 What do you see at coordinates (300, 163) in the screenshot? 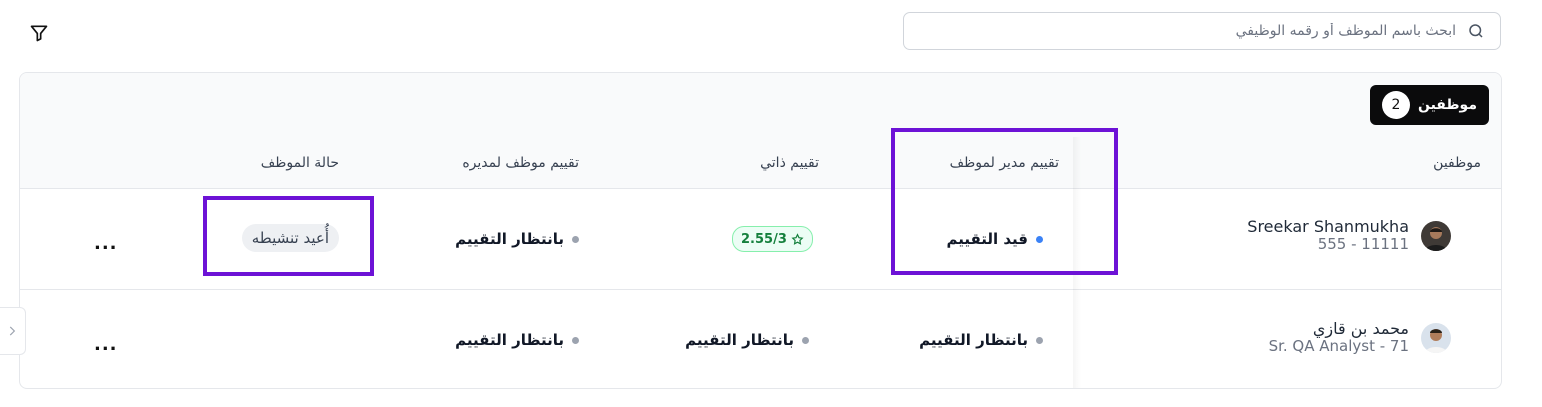
I see `column-header-employee-status: حالة الموظف` at bounding box center [300, 163].